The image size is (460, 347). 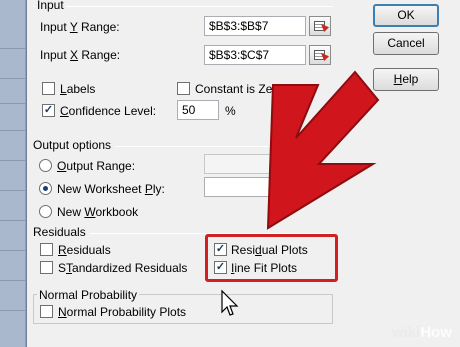 I want to click on mouse-cursor-icon, so click(x=230, y=302).